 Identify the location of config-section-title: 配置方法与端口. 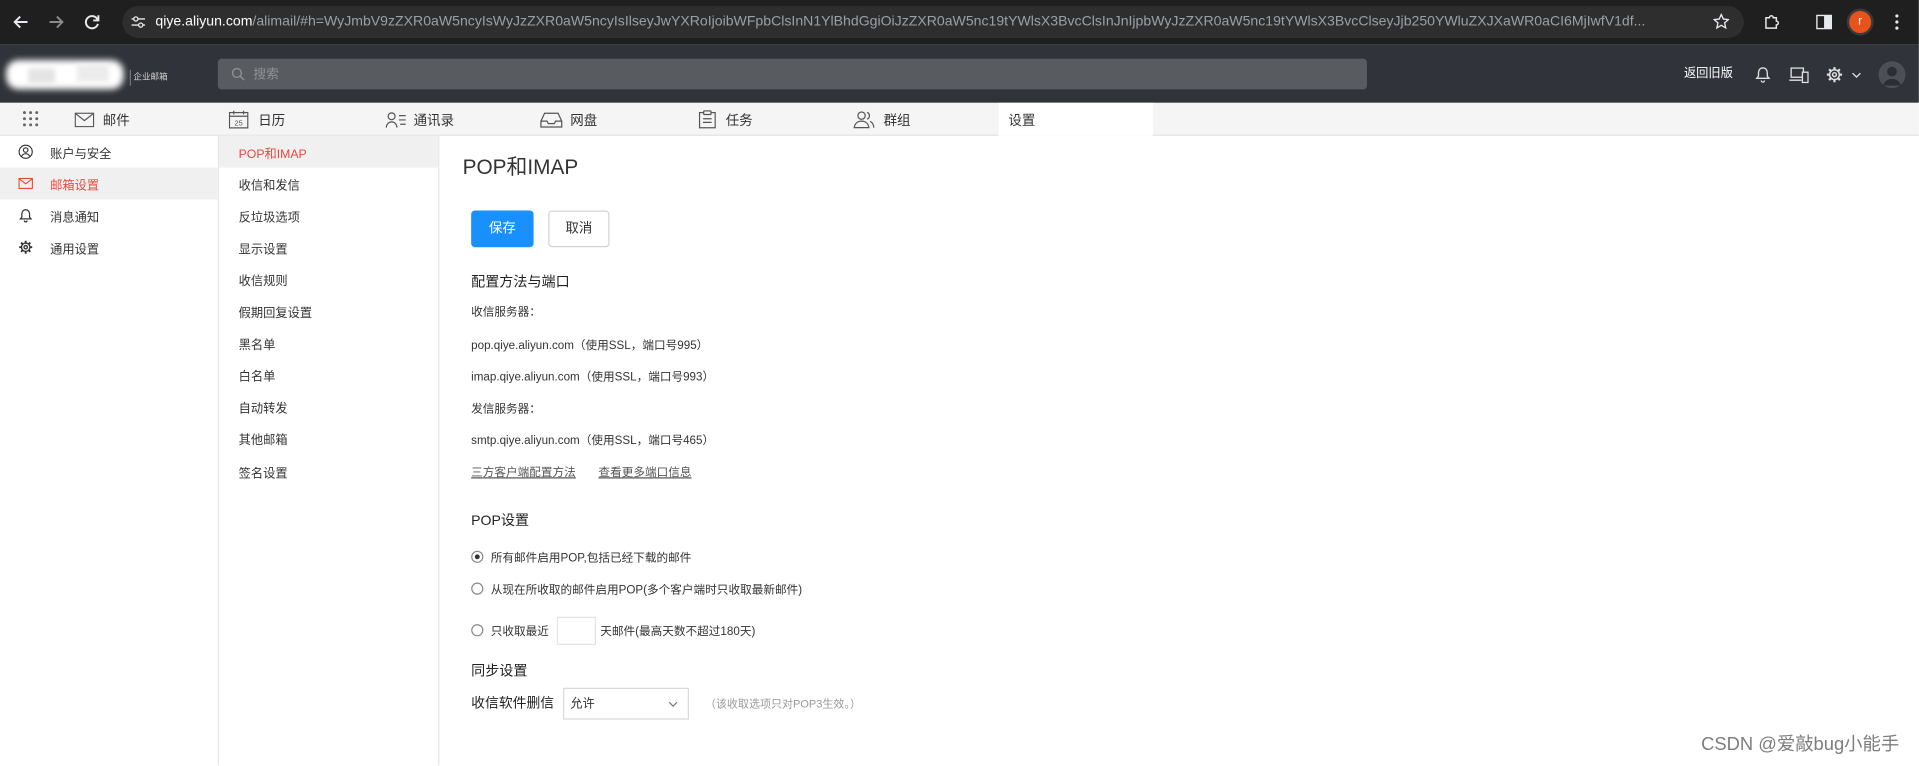
(520, 283).